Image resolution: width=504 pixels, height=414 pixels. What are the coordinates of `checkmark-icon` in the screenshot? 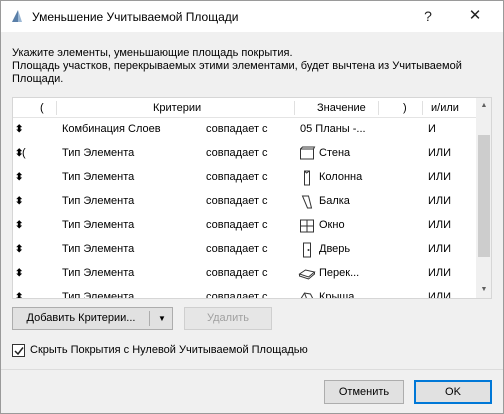 It's located at (19, 351).